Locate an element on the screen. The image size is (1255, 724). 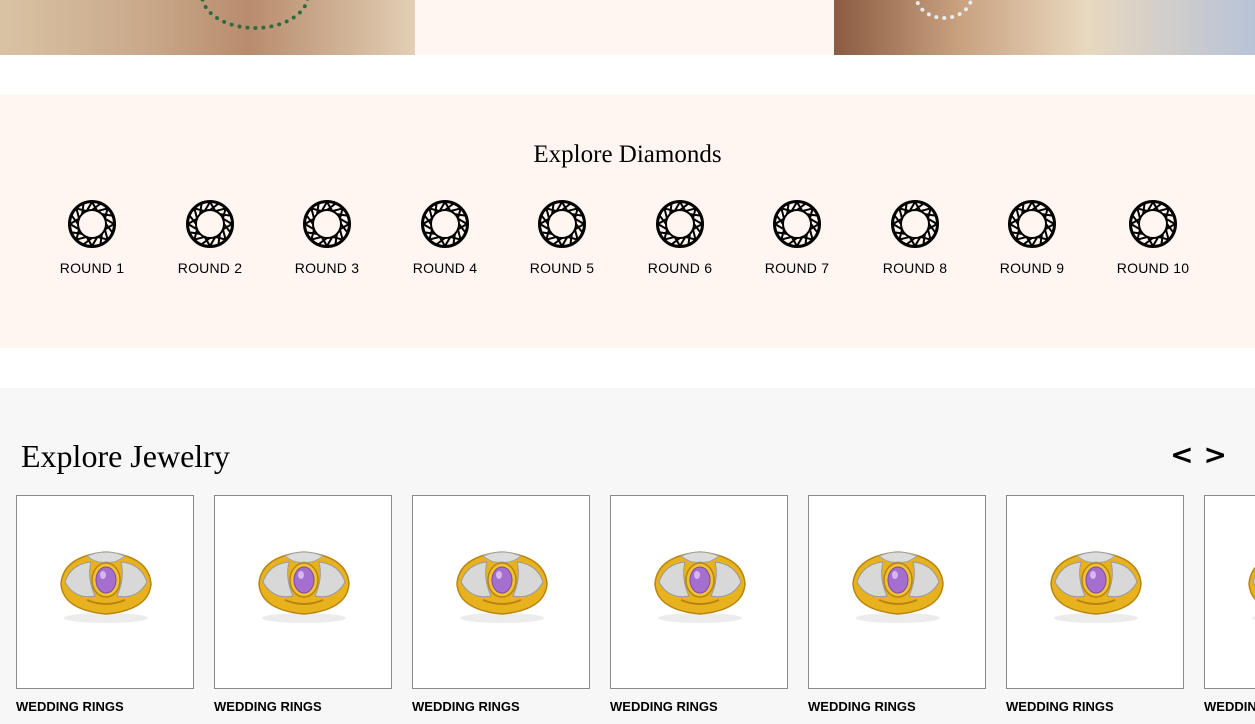
hero-banner is located at coordinates (627, 27).